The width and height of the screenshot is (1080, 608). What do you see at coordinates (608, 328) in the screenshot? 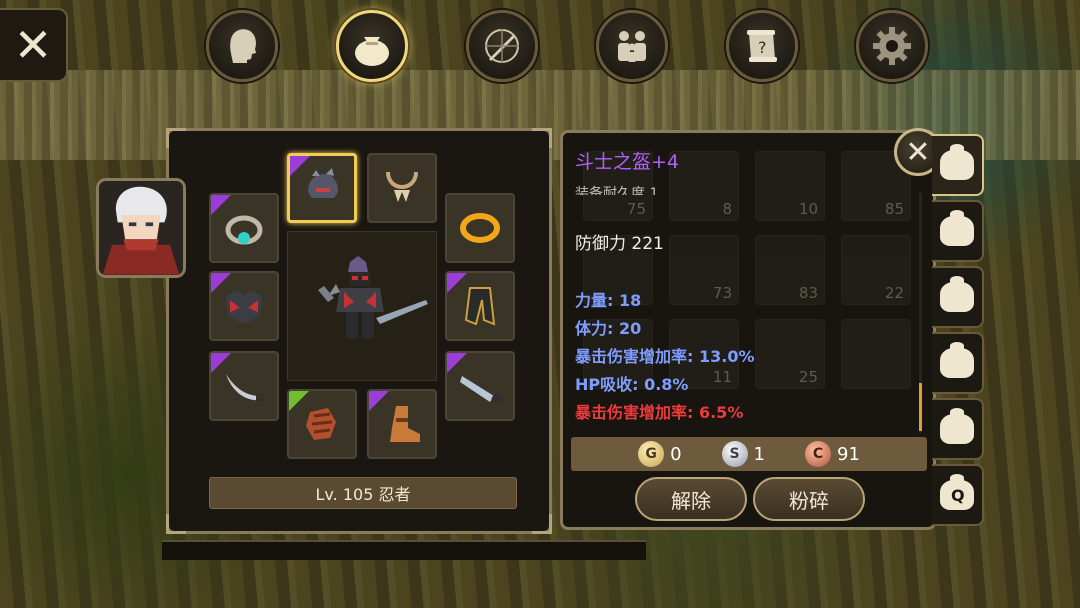
I see `stat-vitality: 体力: 20` at bounding box center [608, 328].